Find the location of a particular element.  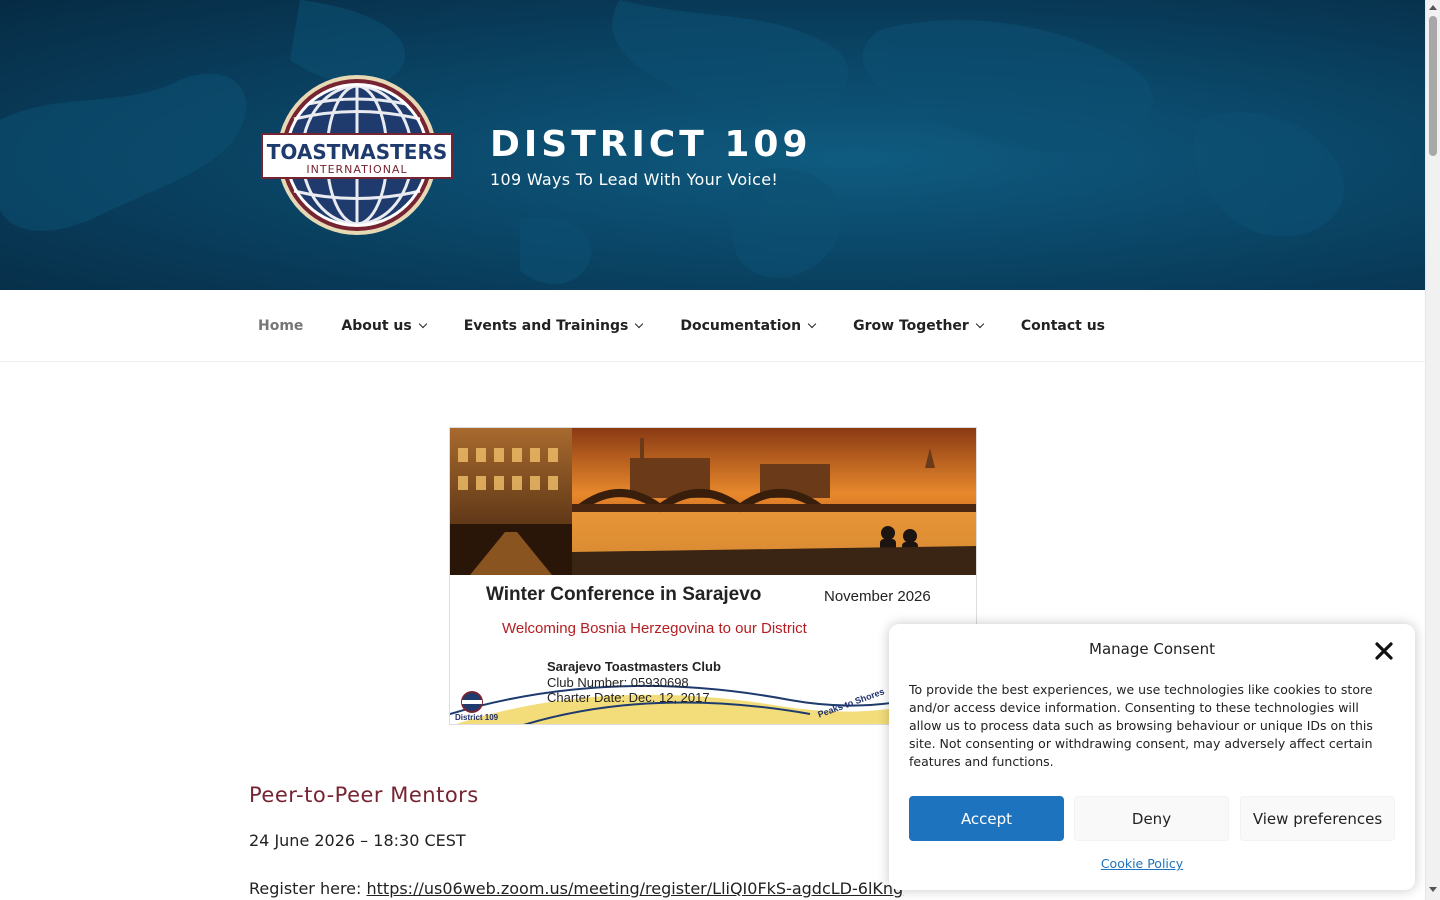

svg-text: TOASTMASTERS is located at coordinates (357, 152).